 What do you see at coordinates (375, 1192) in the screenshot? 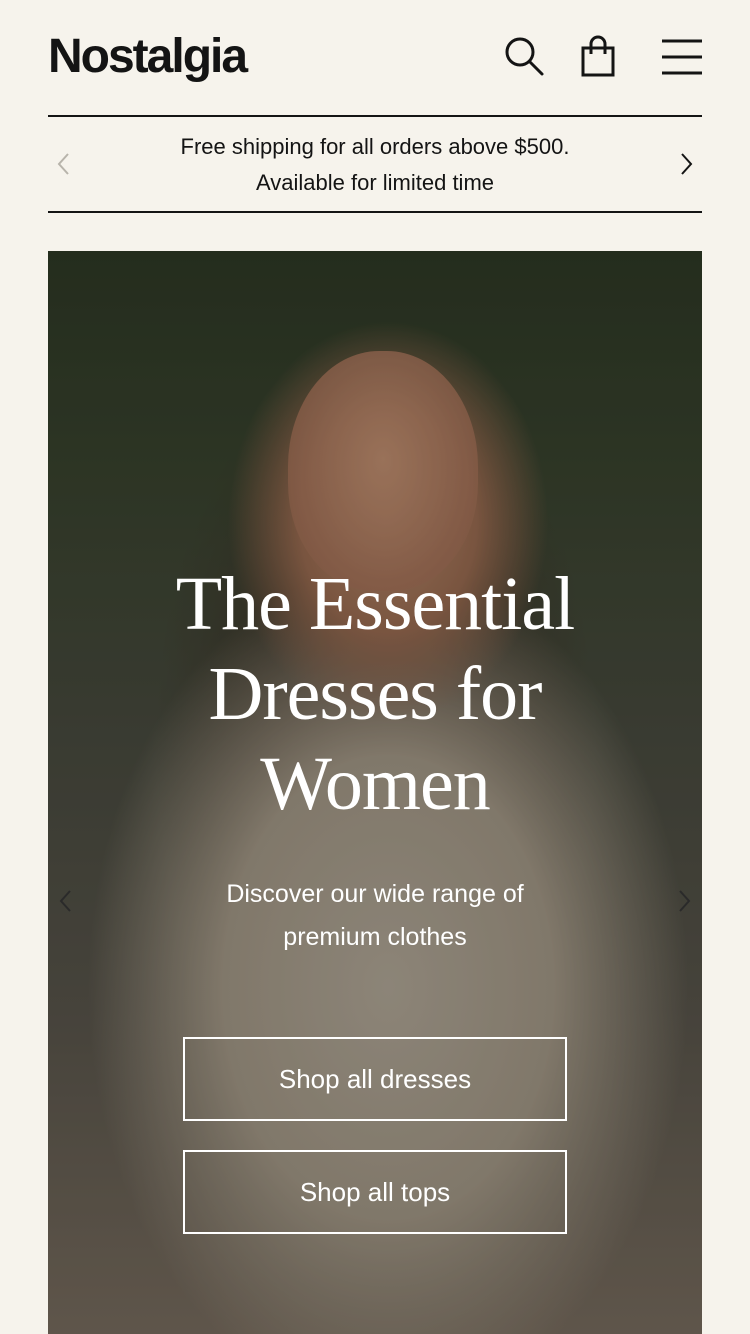
I see `shop-all-tops-button: Shop all tops` at bounding box center [375, 1192].